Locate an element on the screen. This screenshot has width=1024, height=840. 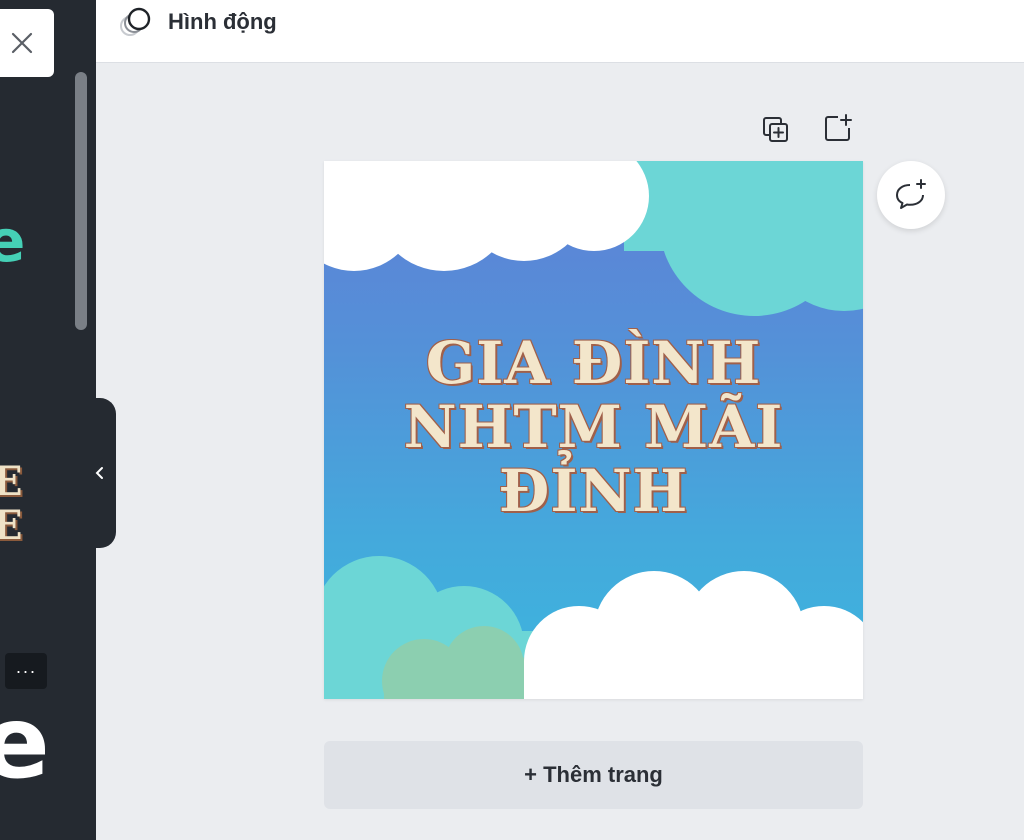
add-comment-icon is located at coordinates (911, 194).